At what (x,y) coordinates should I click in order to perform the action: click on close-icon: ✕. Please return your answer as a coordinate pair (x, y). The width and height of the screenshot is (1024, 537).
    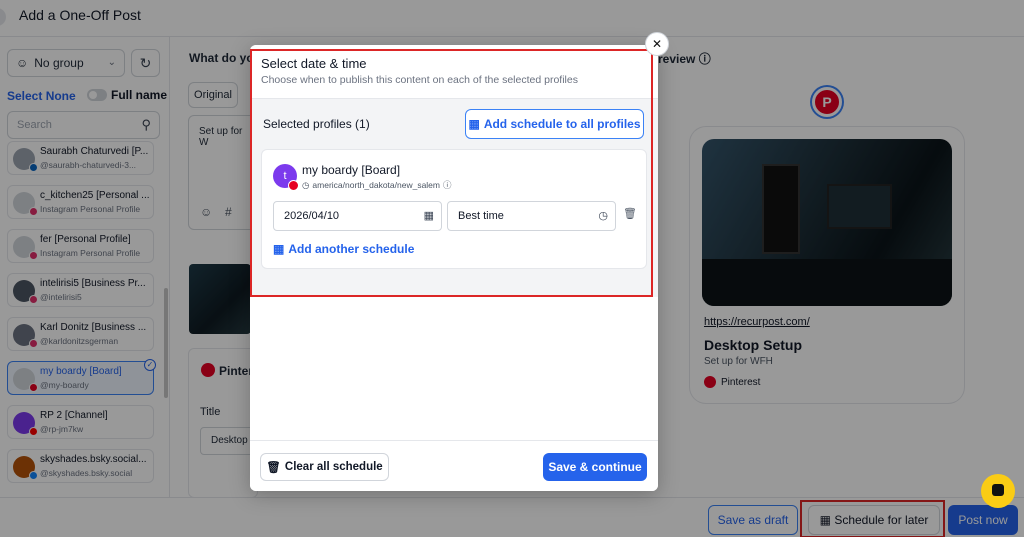
    Looking at the image, I should click on (657, 44).